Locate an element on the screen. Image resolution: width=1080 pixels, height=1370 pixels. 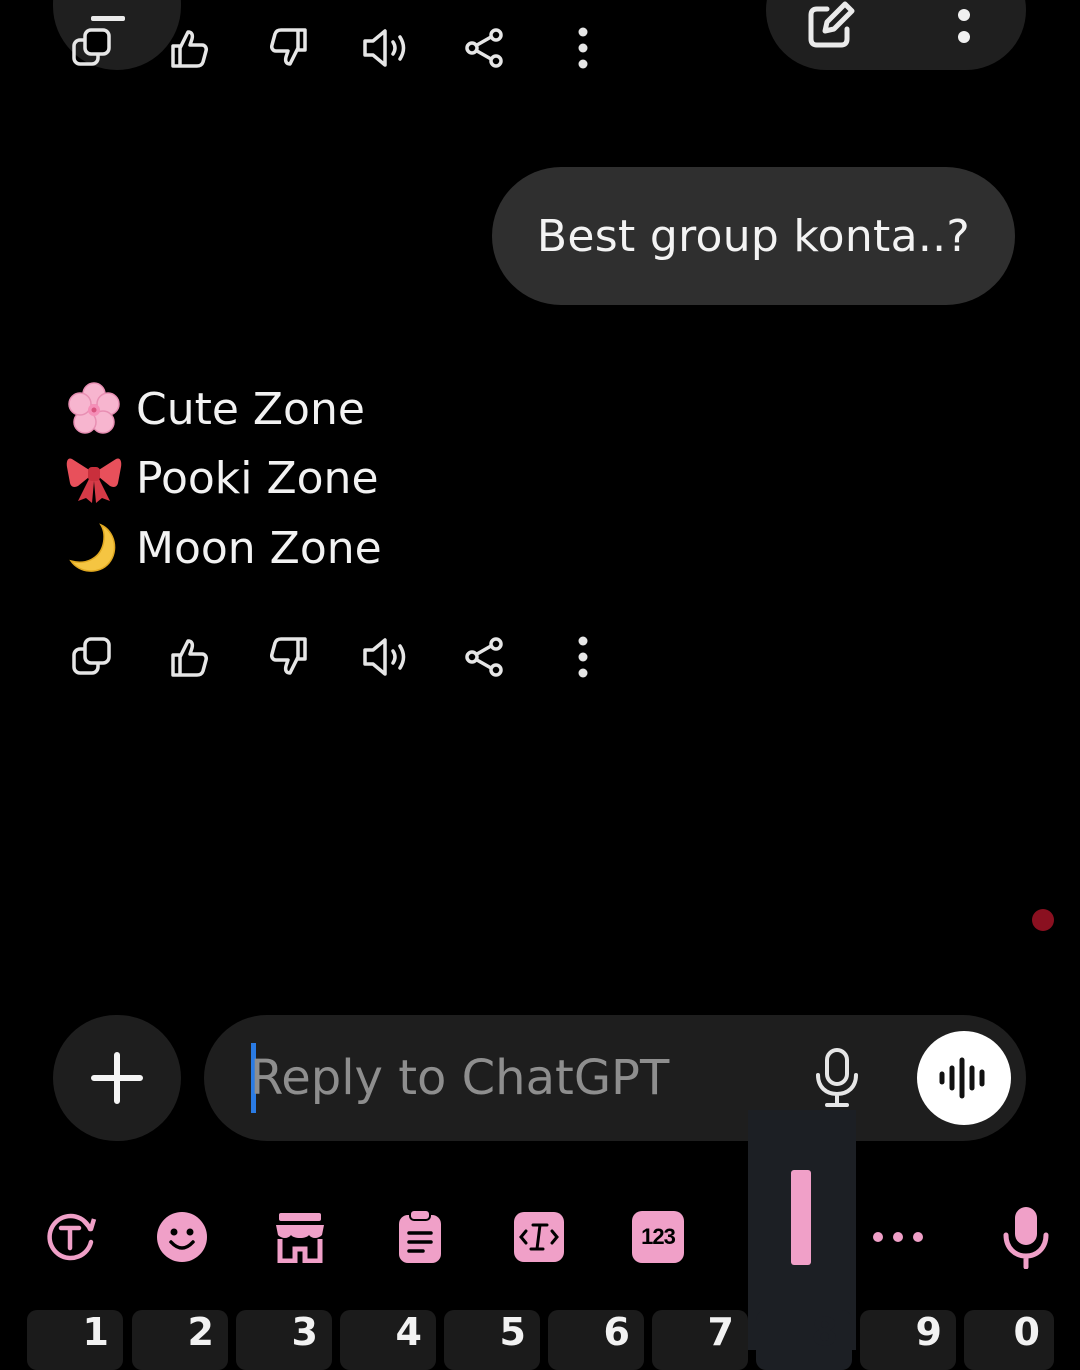
key-6: 6 is located at coordinates (596, 1340).